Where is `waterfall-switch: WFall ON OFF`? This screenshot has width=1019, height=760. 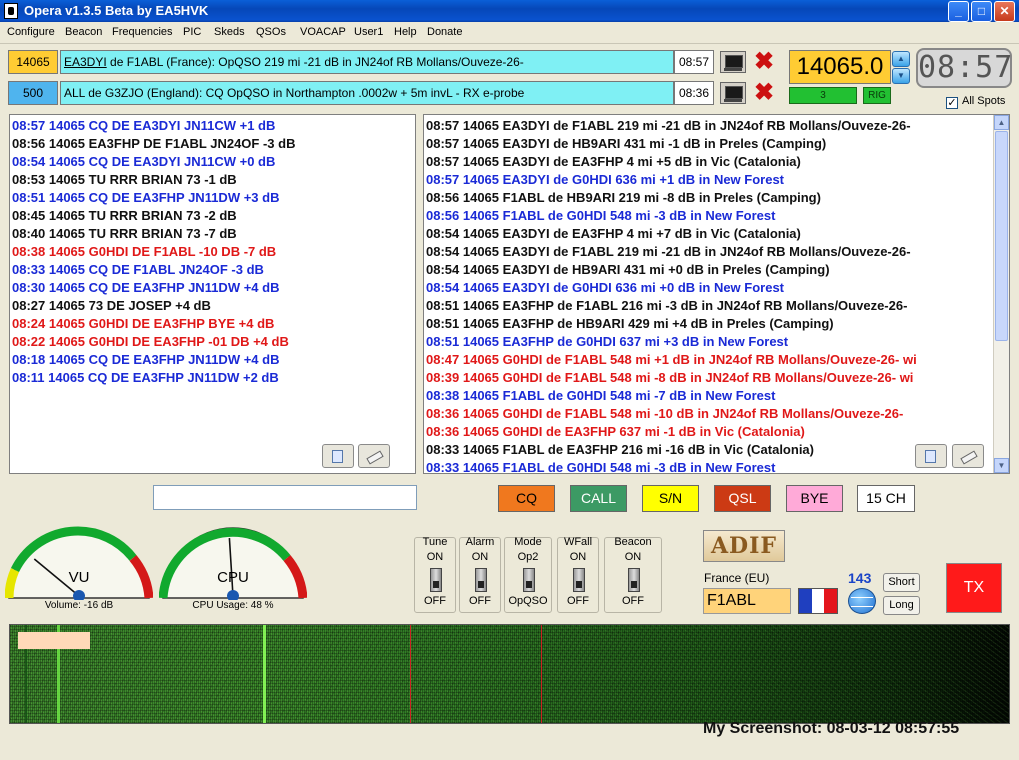 waterfall-switch: WFall ON OFF is located at coordinates (578, 574).